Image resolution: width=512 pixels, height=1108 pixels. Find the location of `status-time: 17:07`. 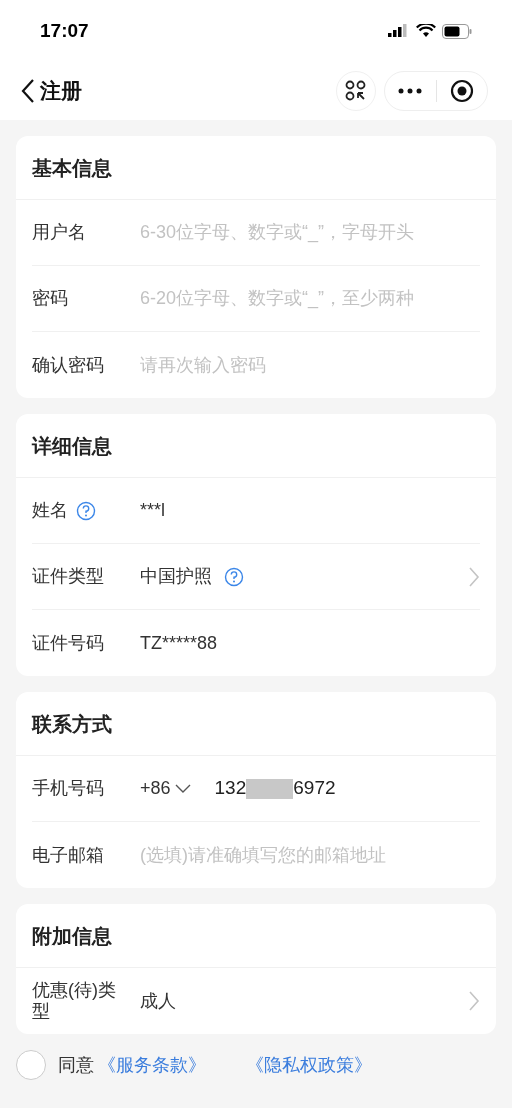

status-time: 17:07 is located at coordinates (64, 30).